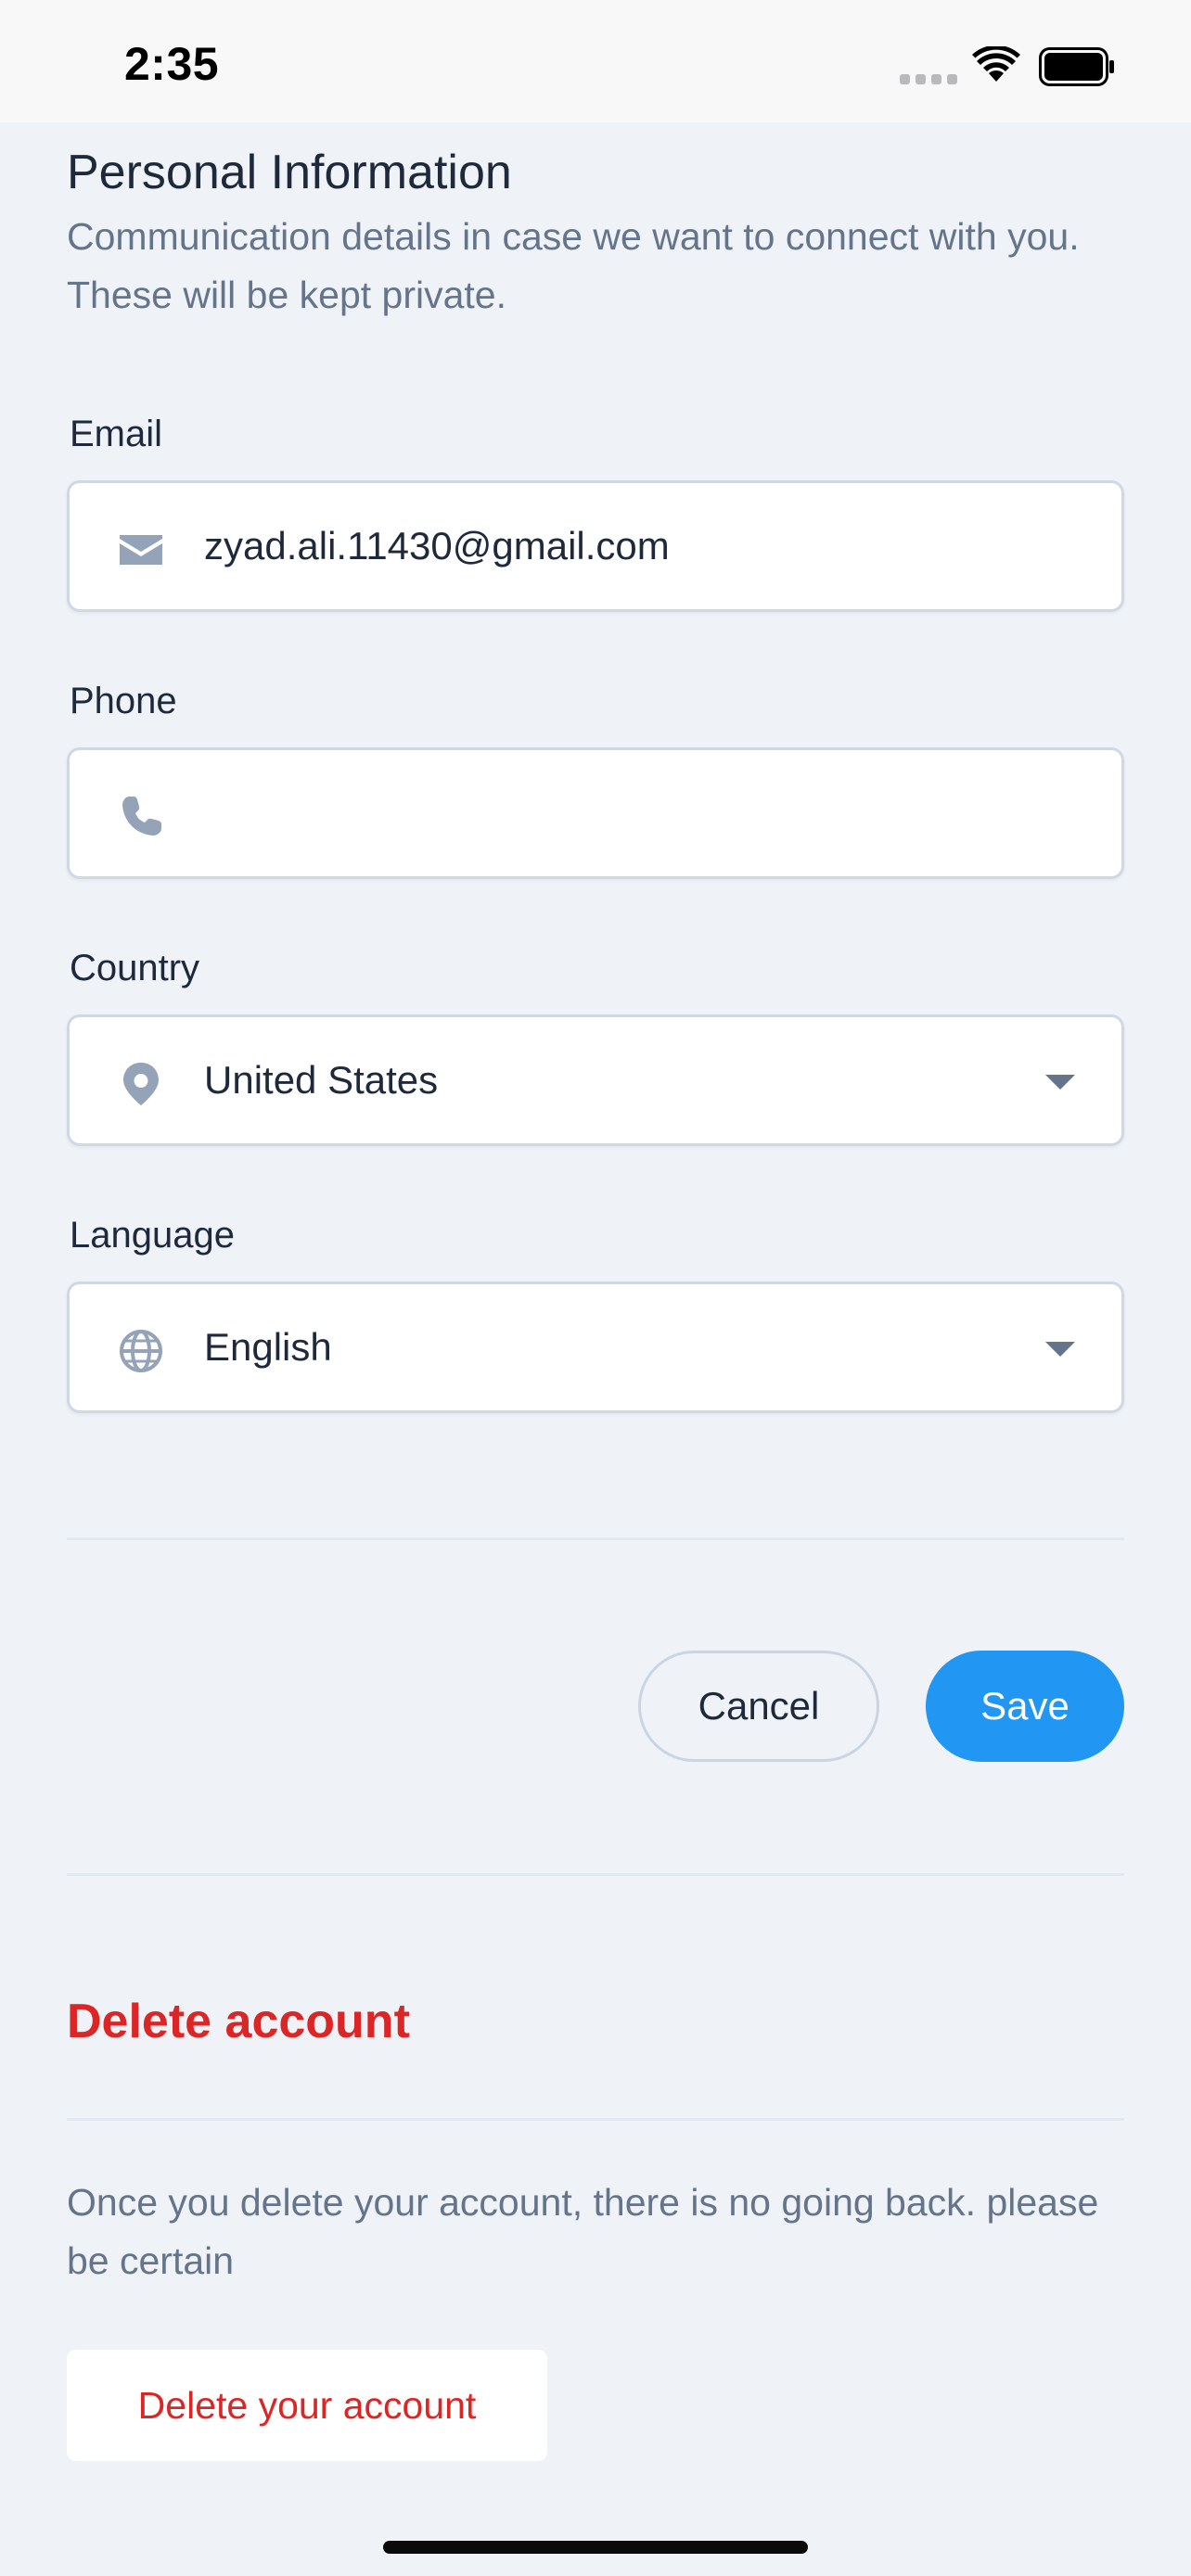  I want to click on email-value: zyad.ali.11430@gmail.com, so click(437, 546).